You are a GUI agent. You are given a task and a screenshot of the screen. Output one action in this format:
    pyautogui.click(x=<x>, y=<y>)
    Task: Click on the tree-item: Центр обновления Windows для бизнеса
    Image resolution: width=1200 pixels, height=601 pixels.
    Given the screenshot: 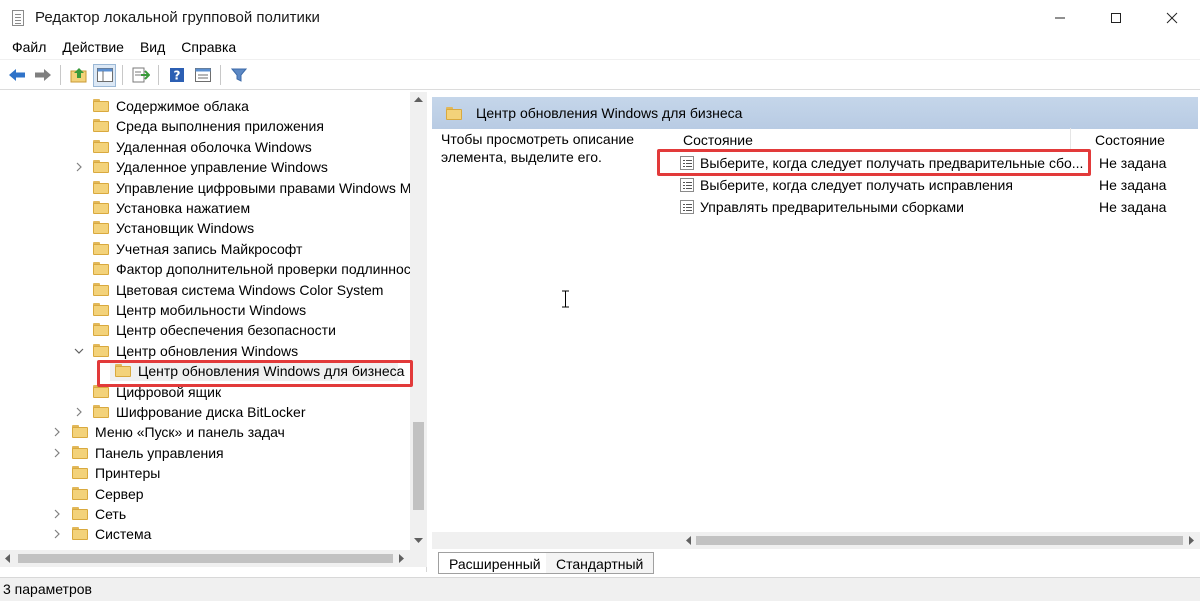 What is the action you would take?
    pyautogui.click(x=205, y=371)
    